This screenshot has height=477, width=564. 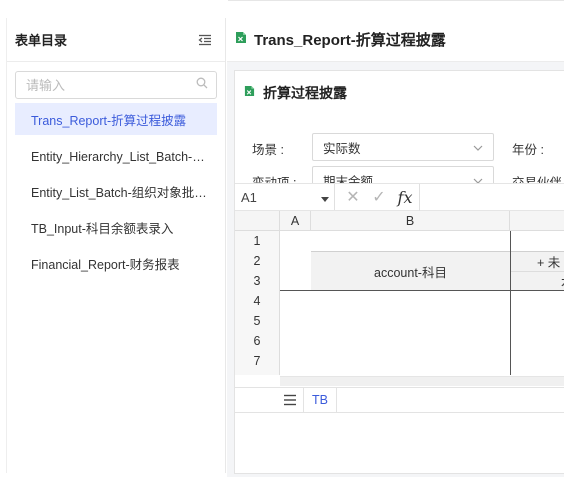 I want to click on scene-select: 实际数, so click(x=403, y=147).